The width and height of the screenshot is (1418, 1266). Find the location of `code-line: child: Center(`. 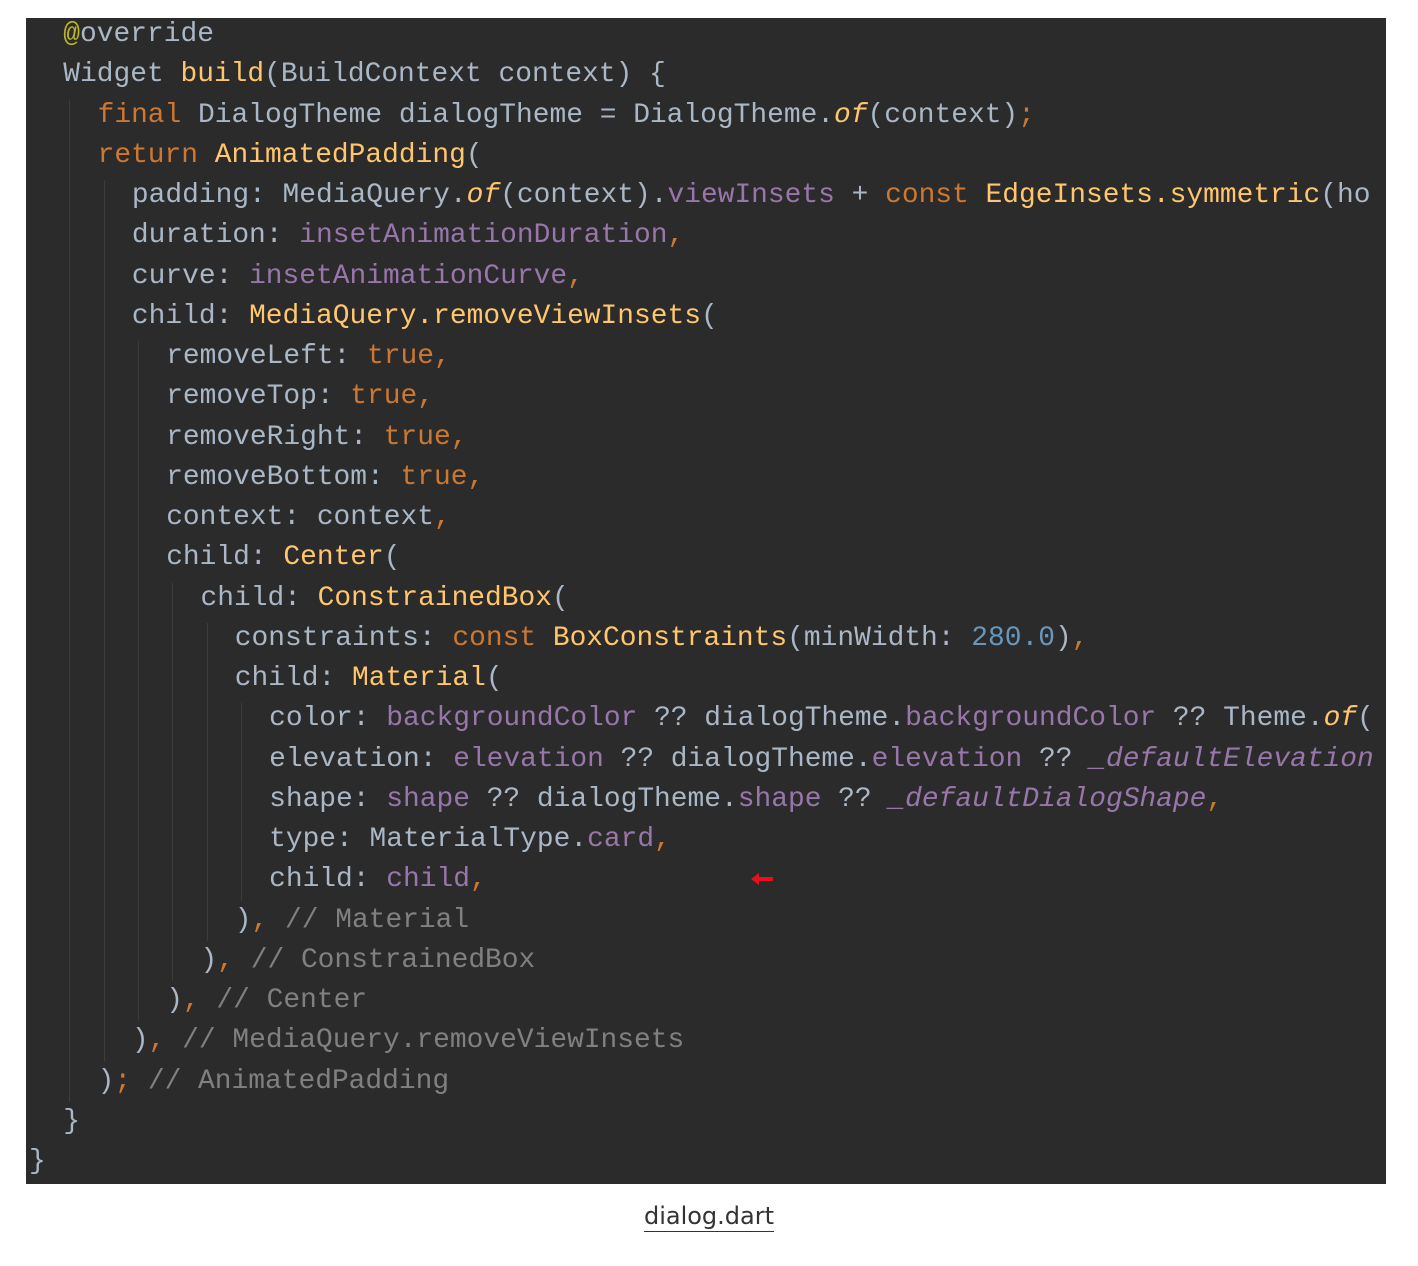

code-line: child: Center( is located at coordinates (283, 558).